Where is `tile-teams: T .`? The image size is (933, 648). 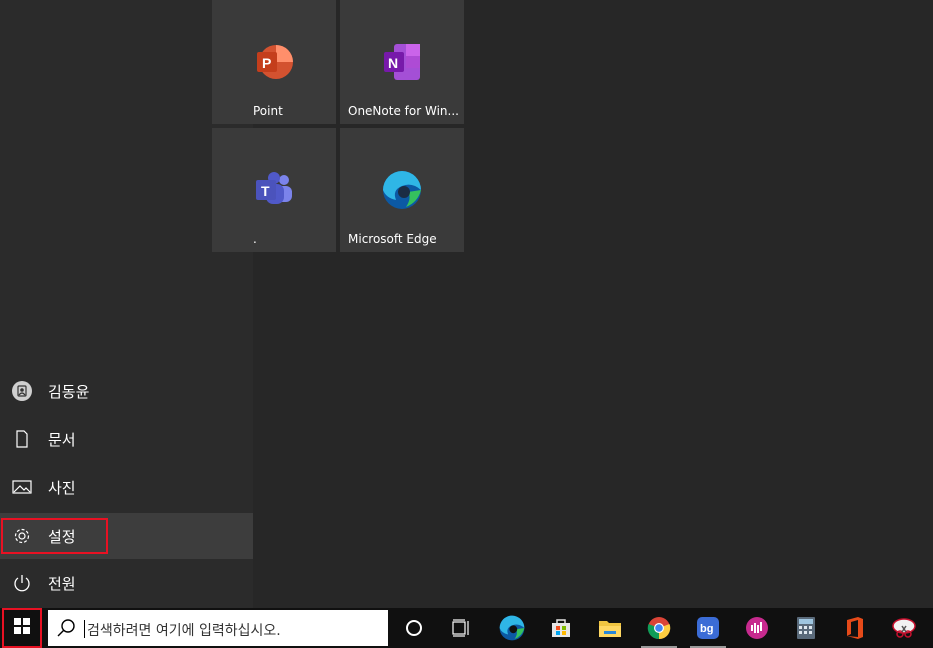 tile-teams: T . is located at coordinates (274, 190).